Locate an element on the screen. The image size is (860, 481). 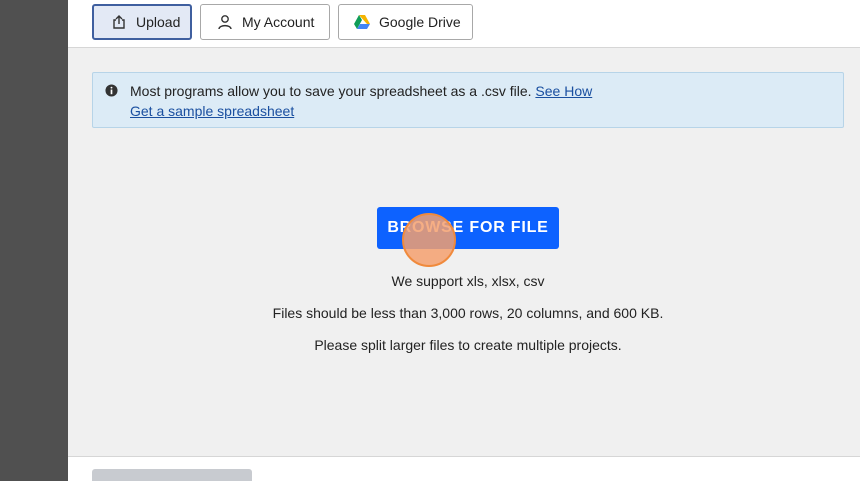
sample-link-line: Get a sample spreadsheet is located at coordinates (212, 111).